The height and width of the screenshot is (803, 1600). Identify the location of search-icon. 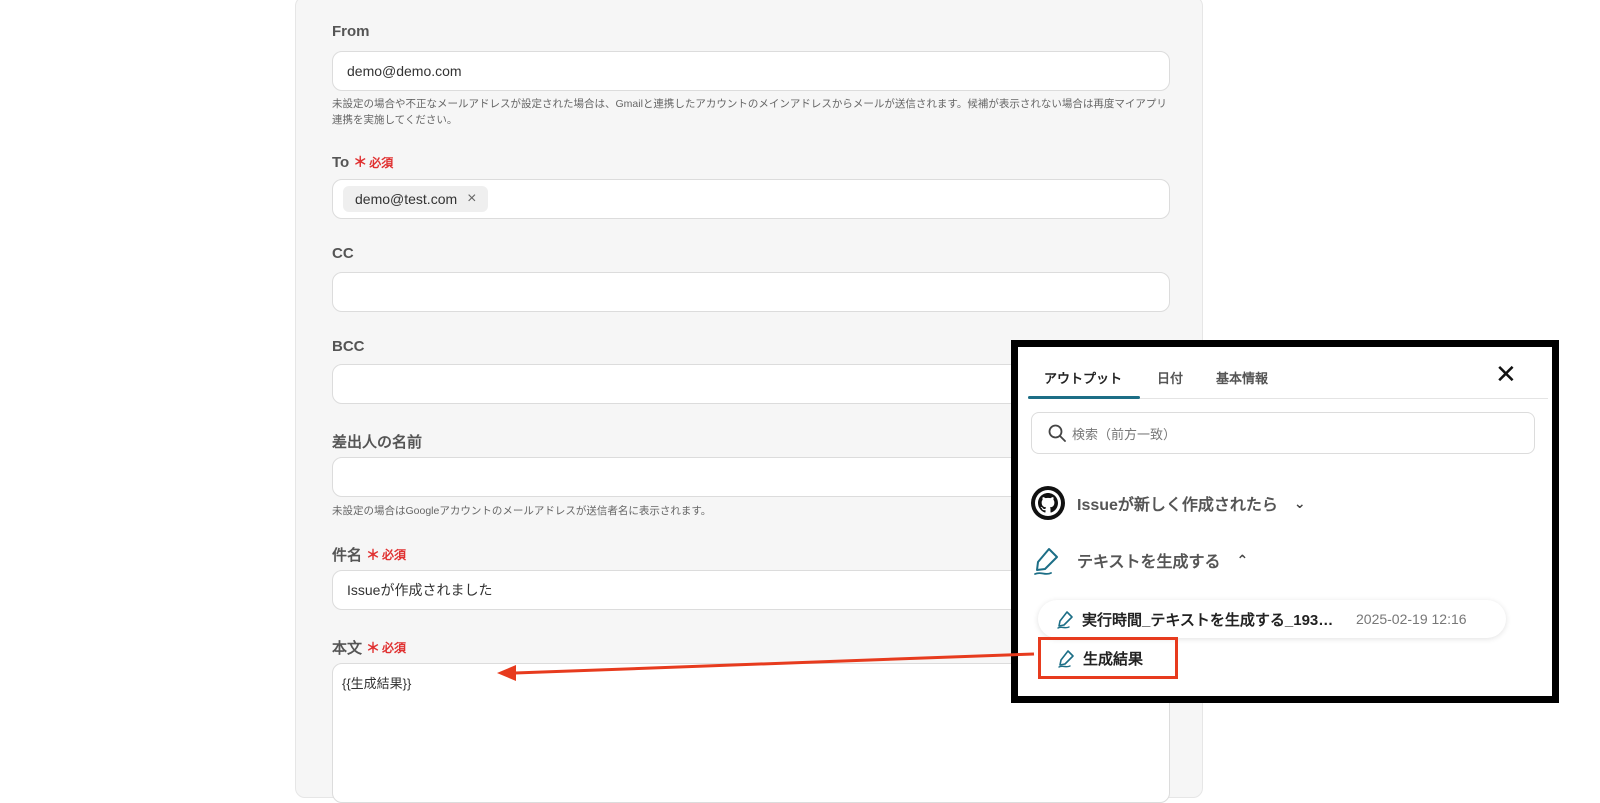
(1057, 433).